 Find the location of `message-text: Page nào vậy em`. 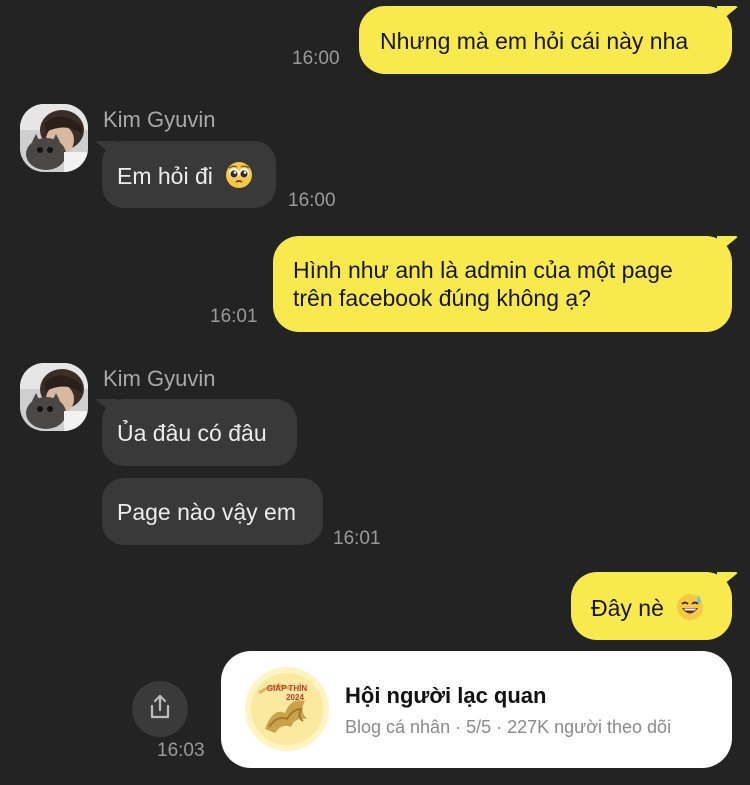

message-text: Page nào vậy em is located at coordinates (207, 512).